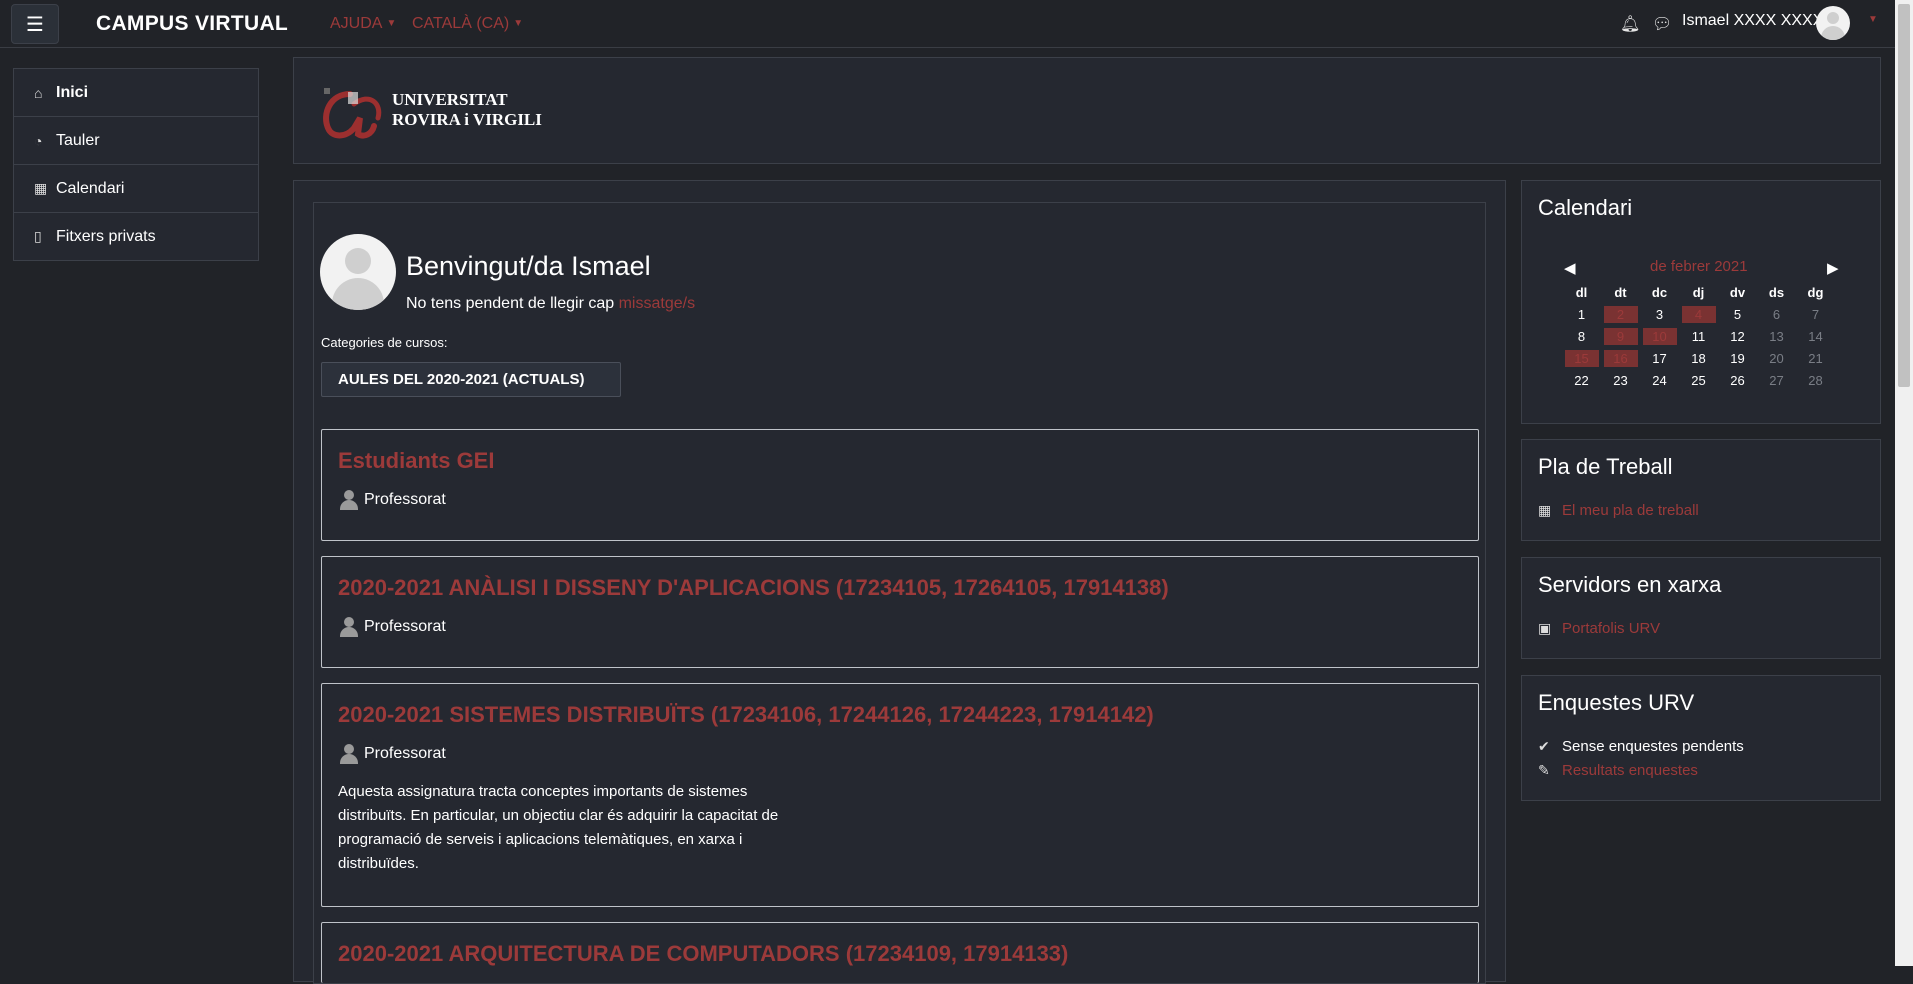  I want to click on calendar-day: 18, so click(1698, 358).